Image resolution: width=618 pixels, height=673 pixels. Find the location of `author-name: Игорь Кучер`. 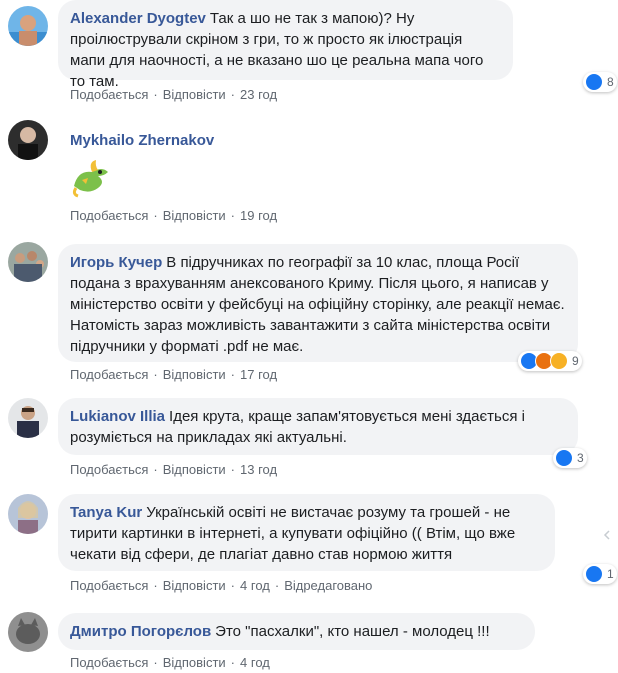

author-name: Игорь Кучер is located at coordinates (116, 262).